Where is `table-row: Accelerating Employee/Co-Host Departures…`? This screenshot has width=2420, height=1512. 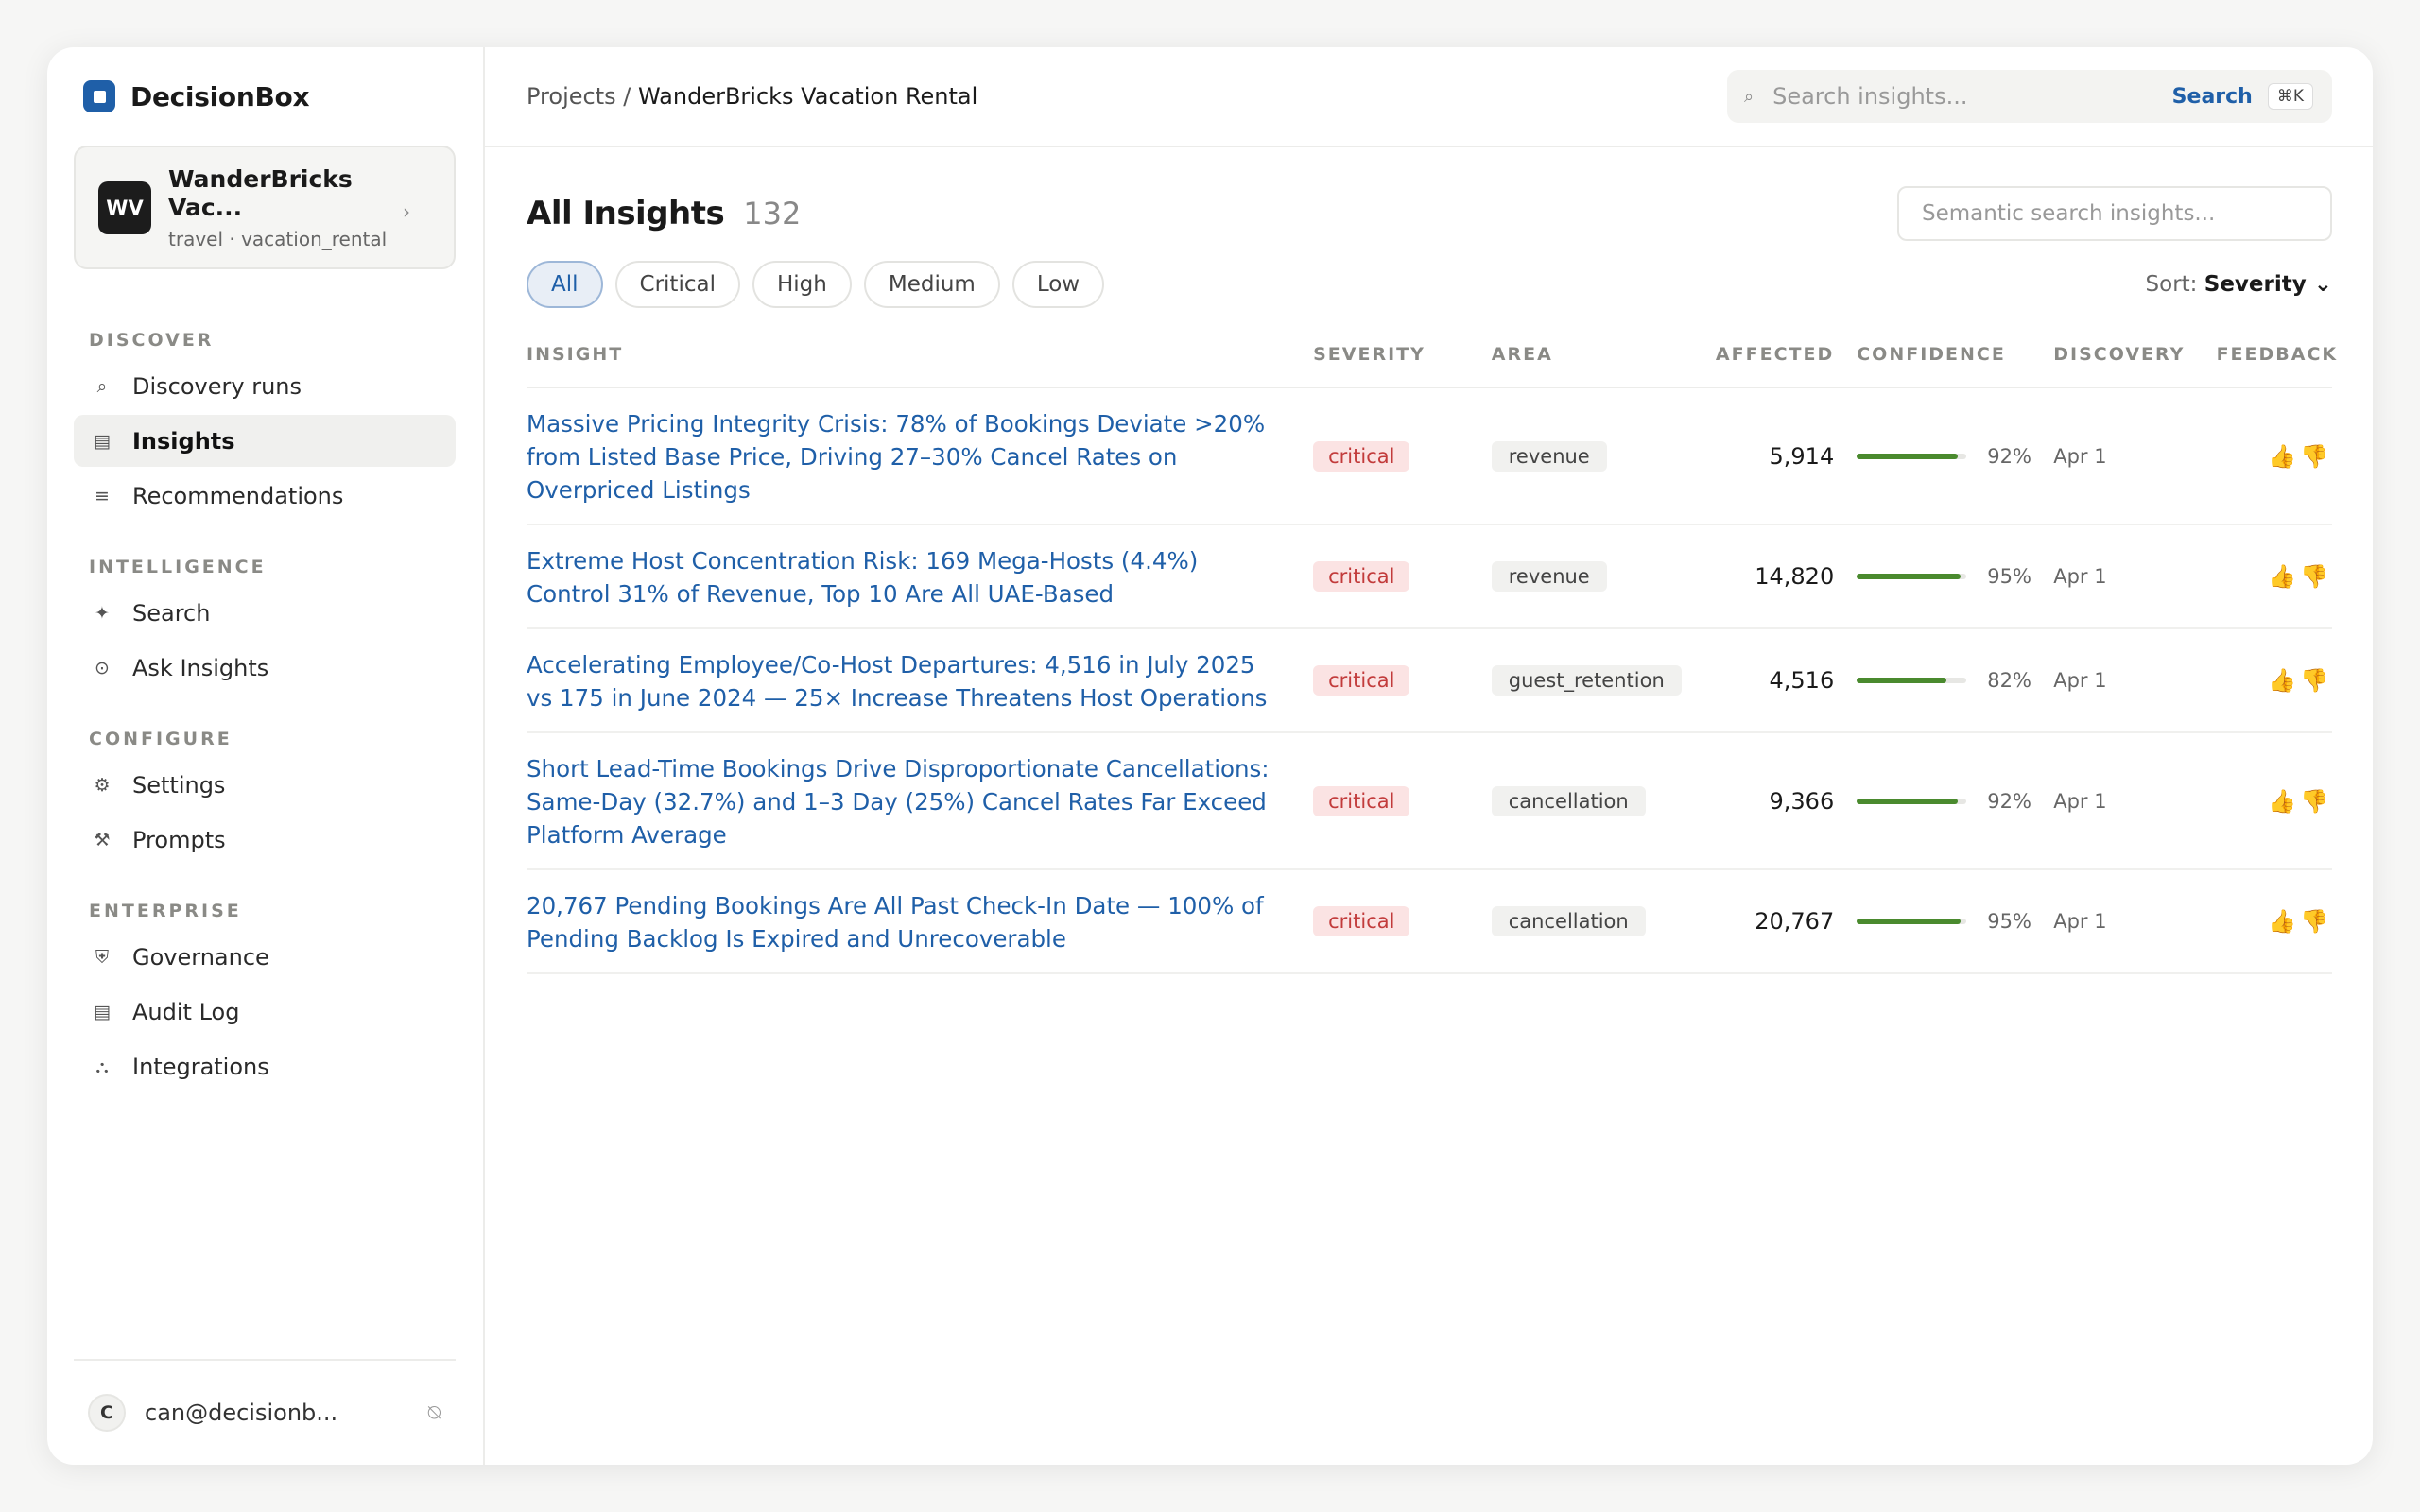 table-row: Accelerating Employee/Co-Host Departures… is located at coordinates (1430, 680).